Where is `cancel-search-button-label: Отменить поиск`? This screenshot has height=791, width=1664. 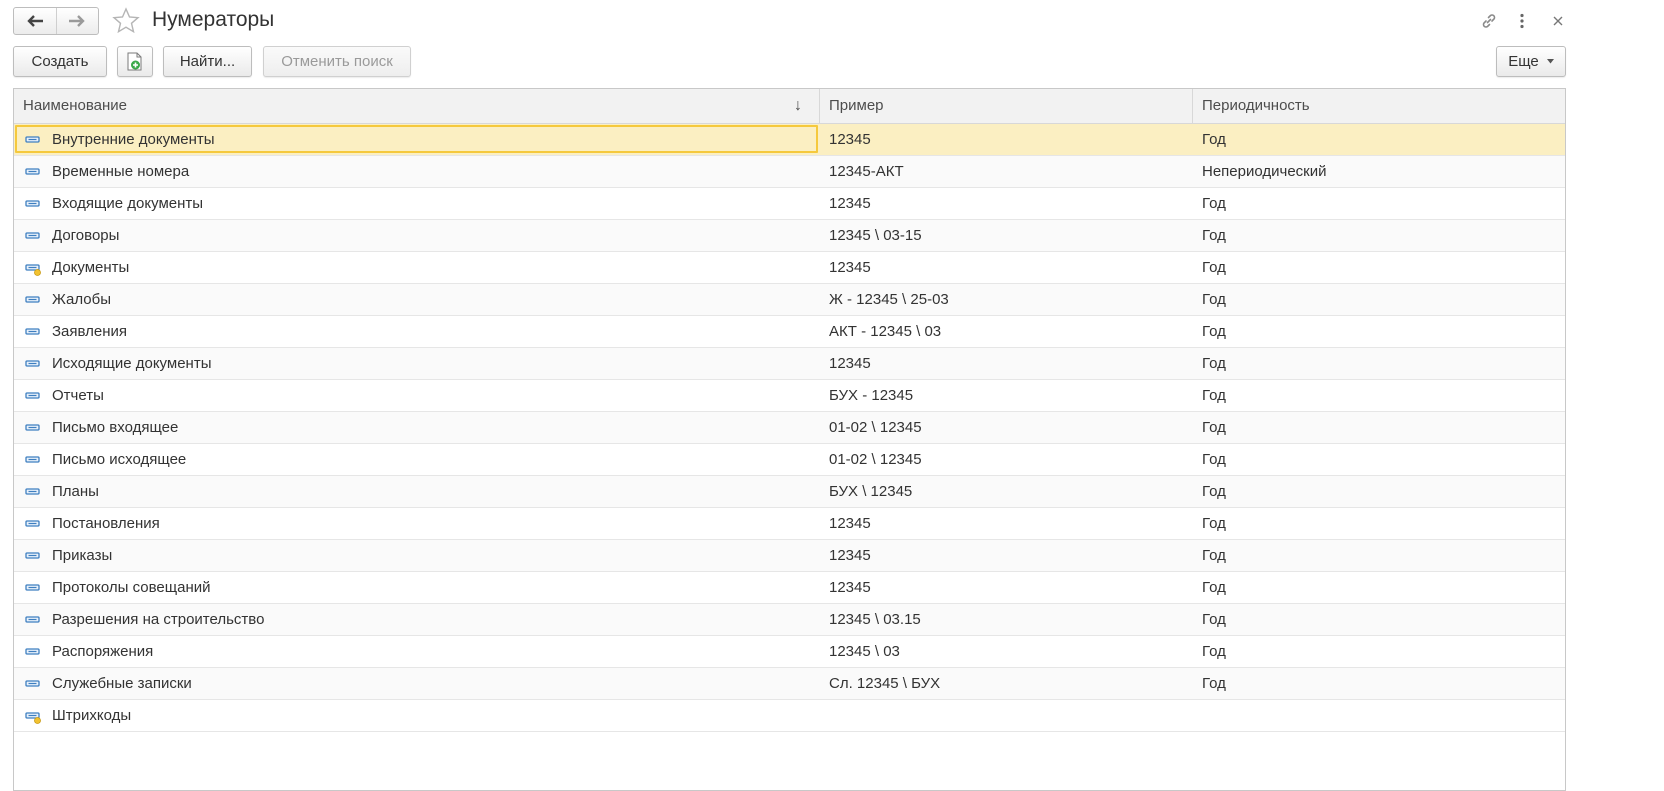 cancel-search-button-label: Отменить поиск is located at coordinates (337, 61).